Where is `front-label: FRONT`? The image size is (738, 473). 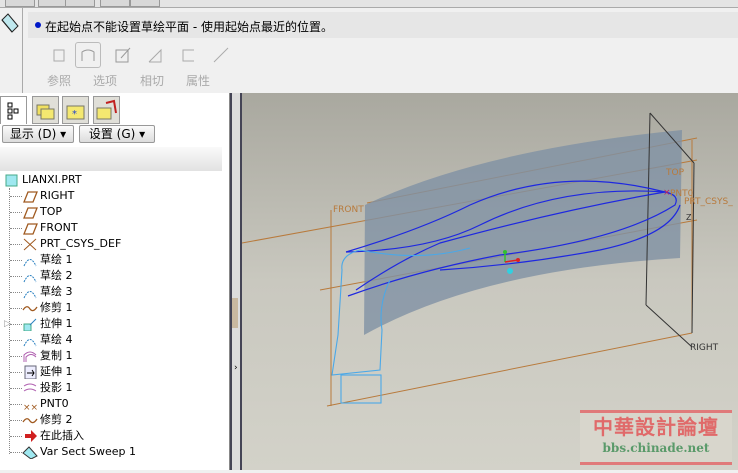 front-label: FRONT is located at coordinates (348, 210).